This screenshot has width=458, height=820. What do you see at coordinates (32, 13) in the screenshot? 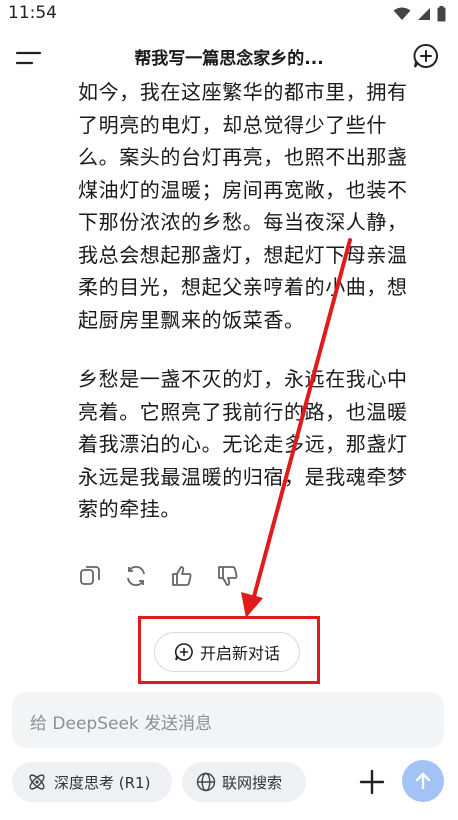
I see `status-time: 11:54` at bounding box center [32, 13].